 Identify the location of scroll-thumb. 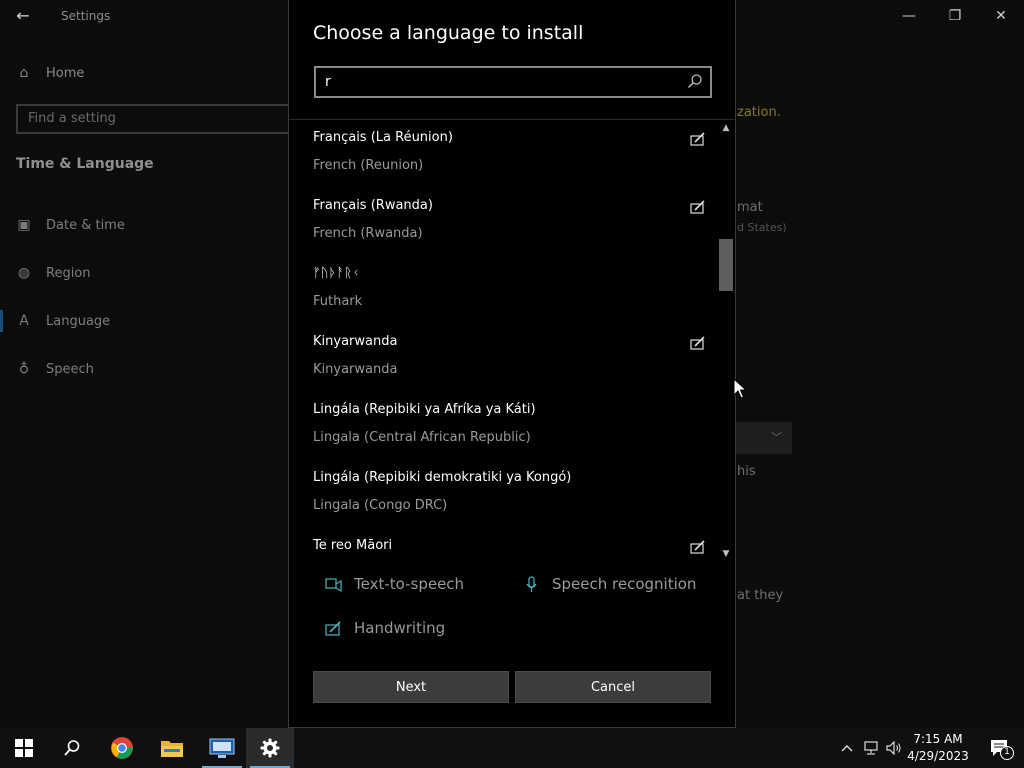
(726, 265).